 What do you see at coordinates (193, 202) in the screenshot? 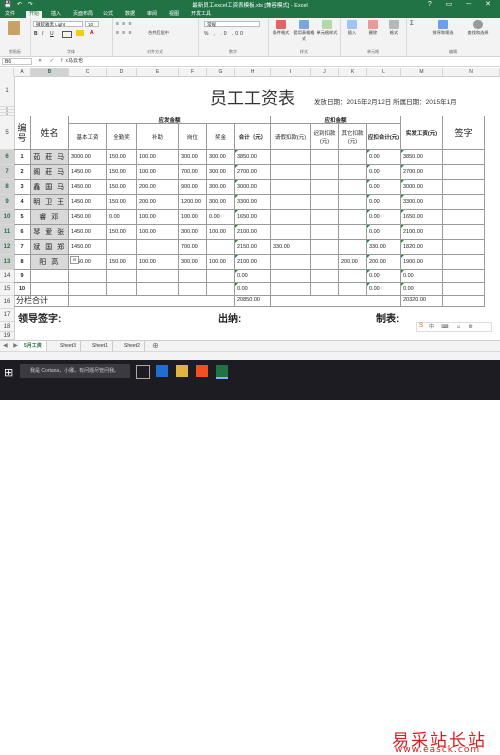
I see `data-cell: 1200.00` at bounding box center [193, 202].